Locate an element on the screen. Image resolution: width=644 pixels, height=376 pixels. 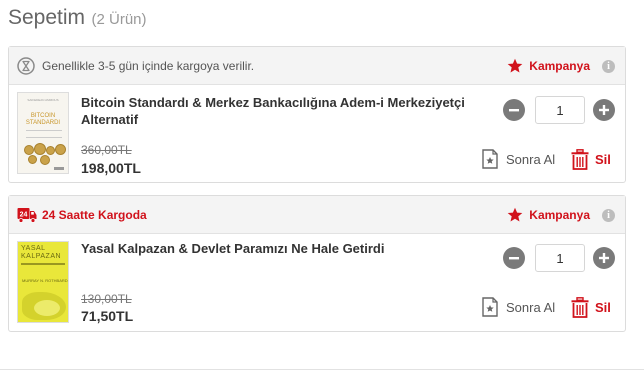
fast-delivery-truck-icon: 24 is located at coordinates (27, 215).